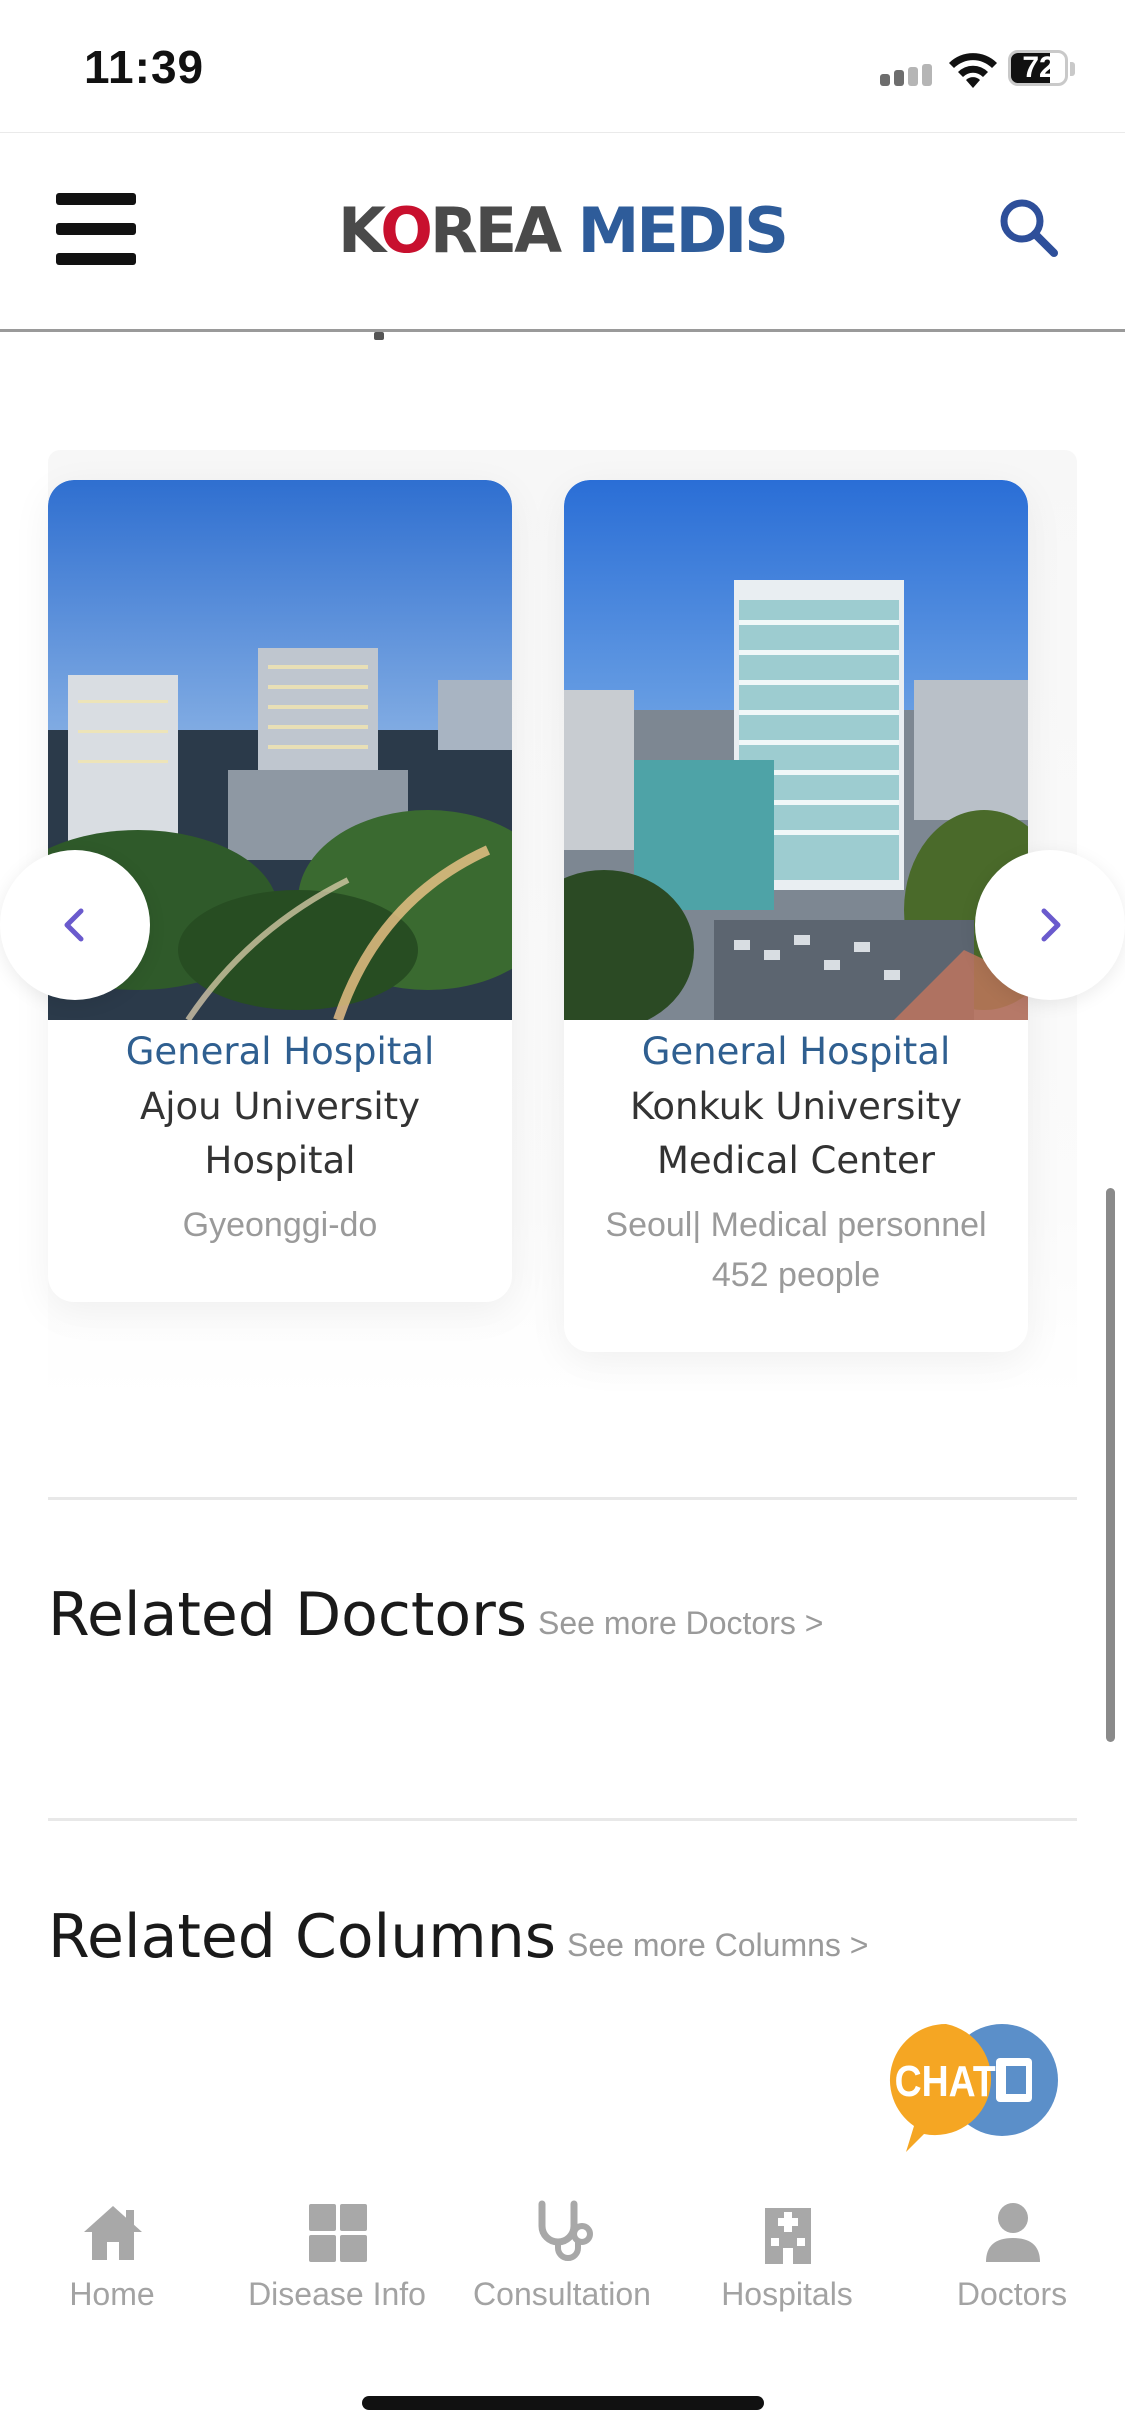 The image size is (1125, 2436). I want to click on tab-hospitals: Hospitals, so click(787, 2250).